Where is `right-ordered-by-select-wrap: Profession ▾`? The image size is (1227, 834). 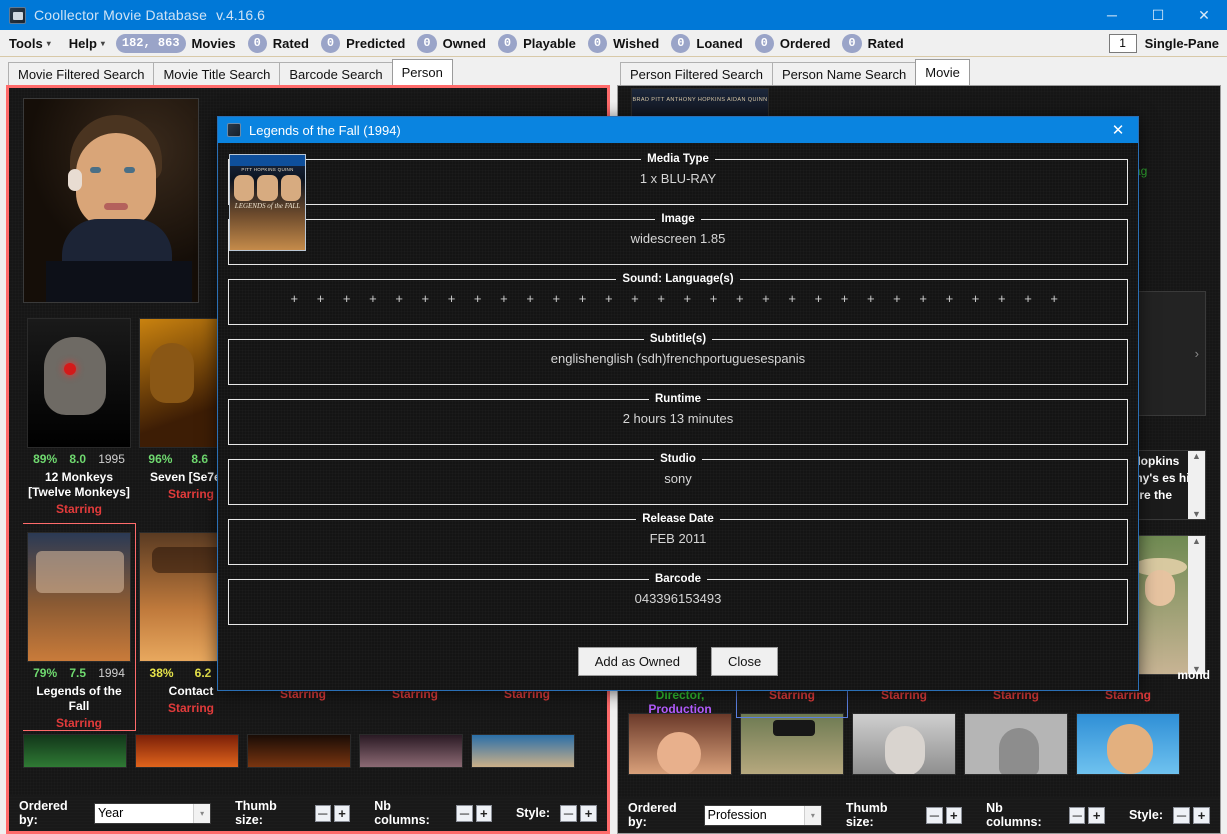
right-ordered-by-select-wrap: Profession ▾ is located at coordinates (762, 815).